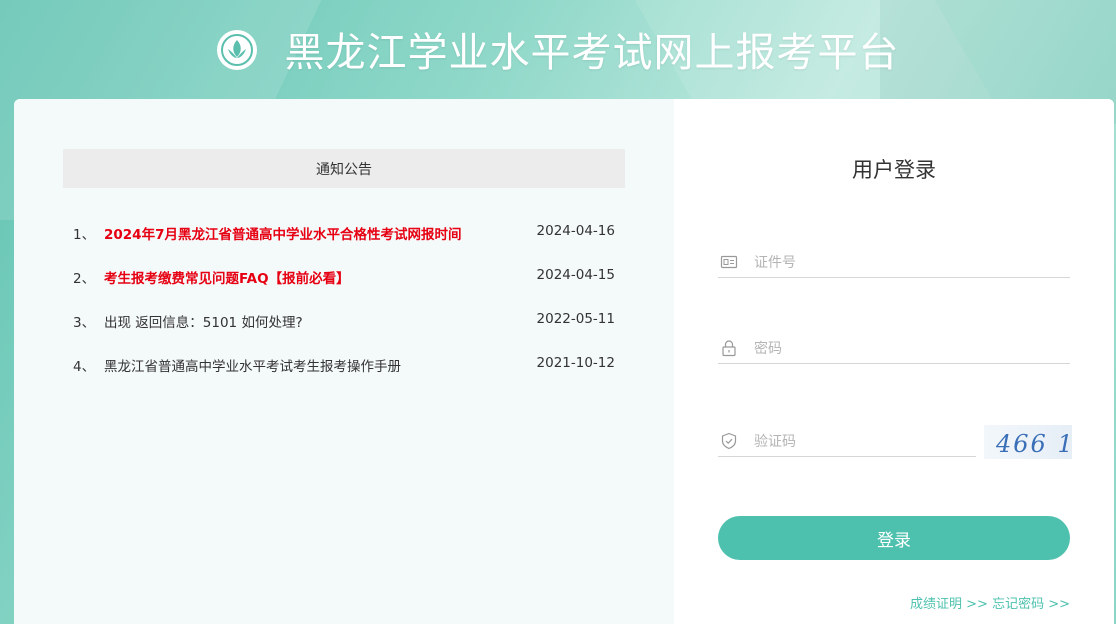  I want to click on login-title: 用户登录, so click(894, 170).